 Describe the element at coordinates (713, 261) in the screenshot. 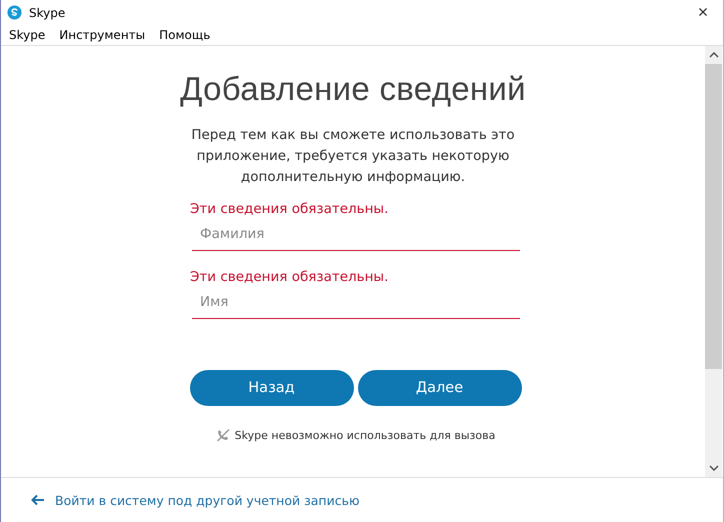

I see `scrollbar` at that location.